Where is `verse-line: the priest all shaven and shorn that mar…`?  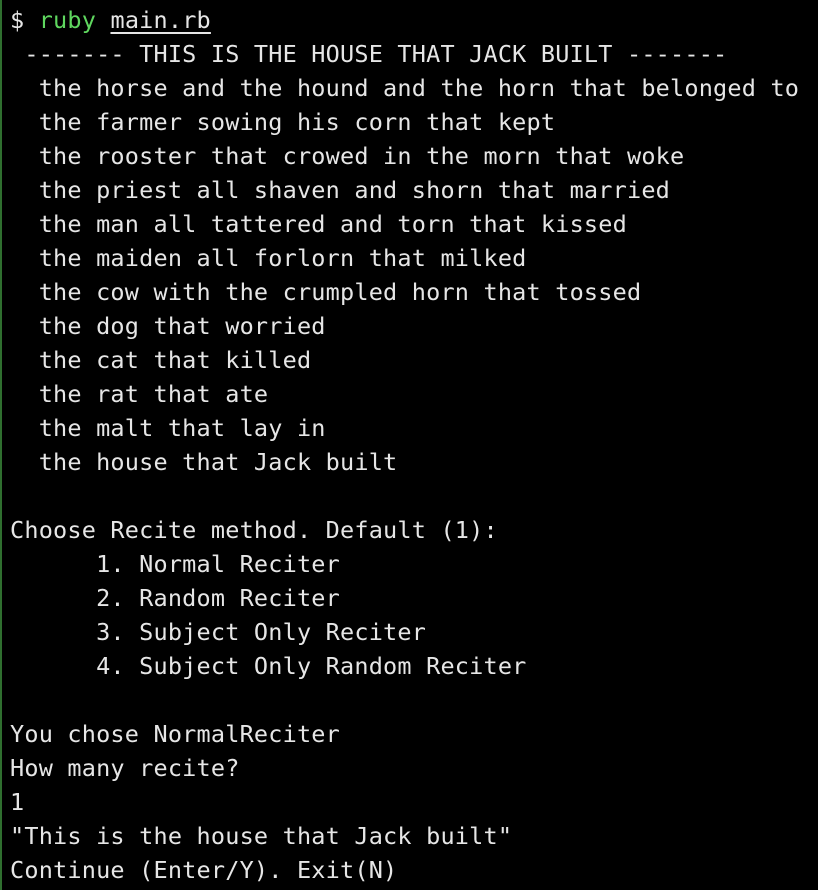
verse-line: the priest all shaven and shorn that mar… is located at coordinates (340, 190).